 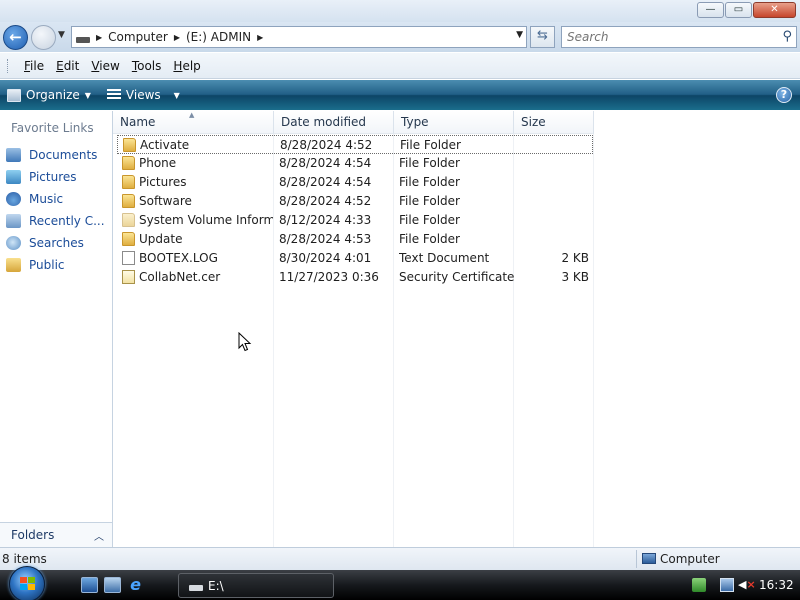 I want to click on command-bar: Organize ▼ Views ▼ ?, so click(x=400, y=95).